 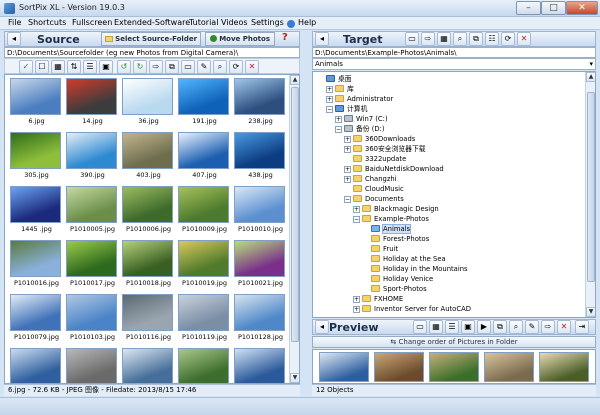 I want to click on thumbnail-item: P1010010.jpg, so click(x=260, y=210).